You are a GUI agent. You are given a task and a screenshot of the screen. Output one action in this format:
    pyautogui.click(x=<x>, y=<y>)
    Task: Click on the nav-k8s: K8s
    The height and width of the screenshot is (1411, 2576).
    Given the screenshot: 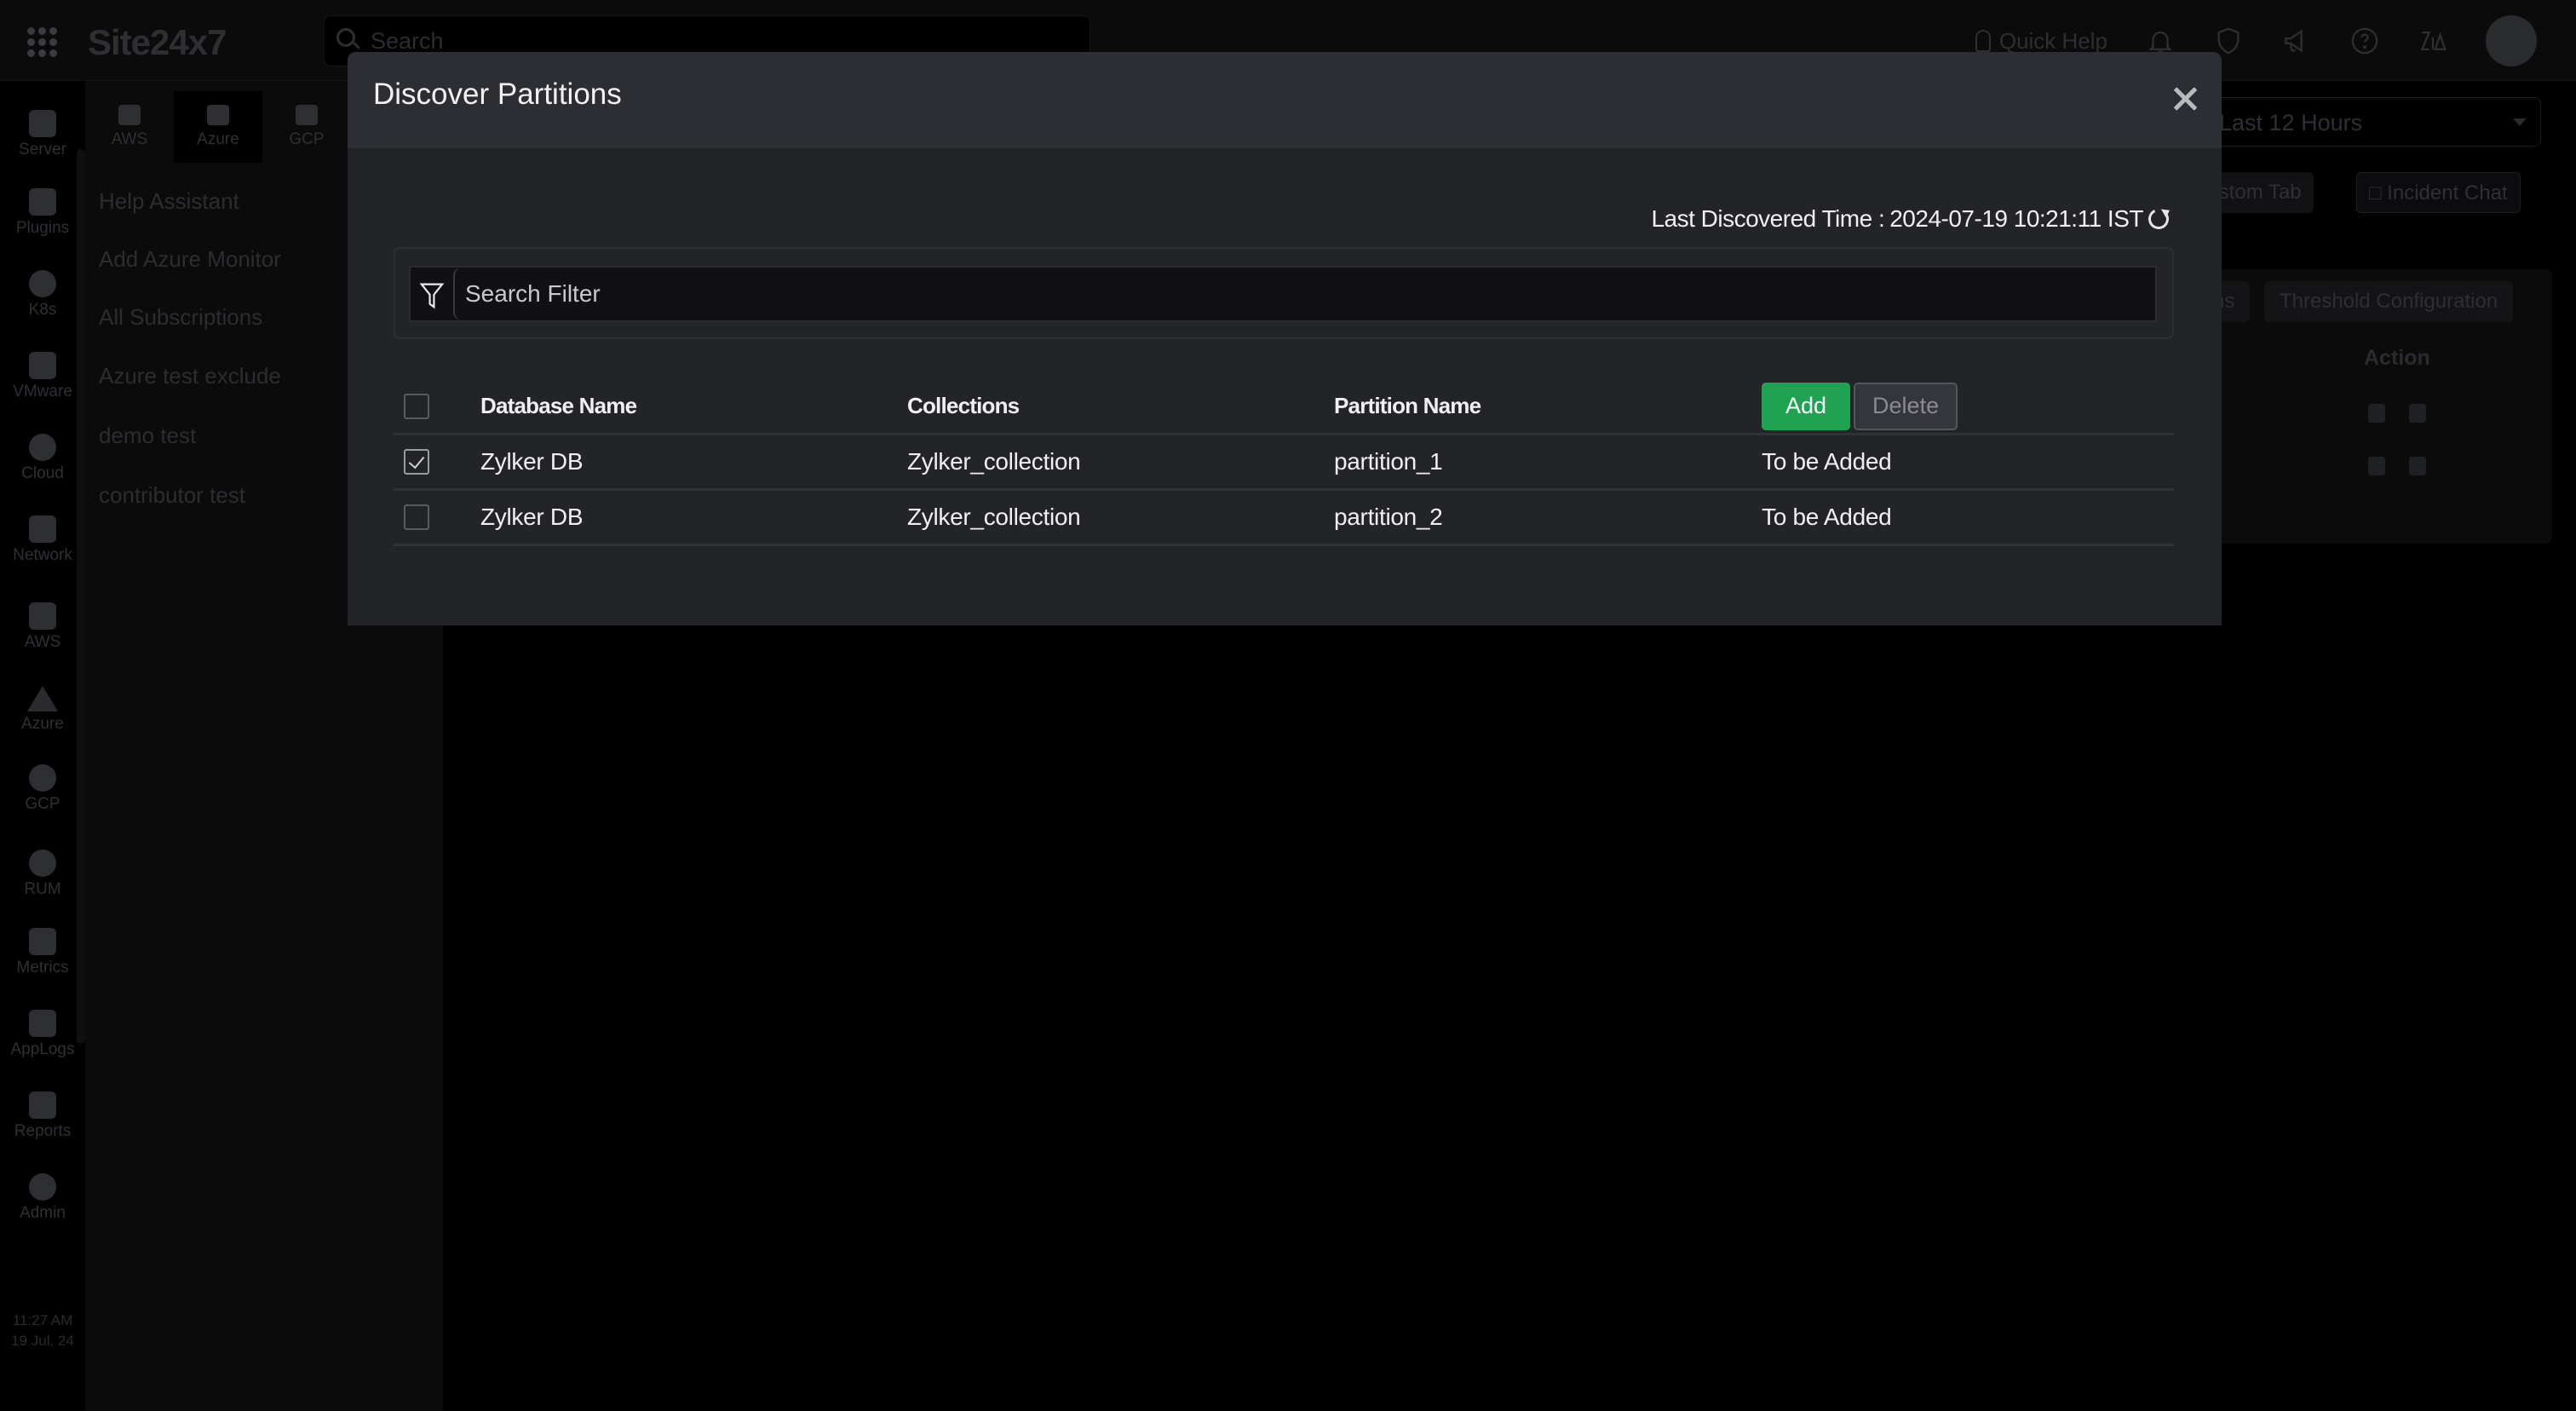 What is the action you would take?
    pyautogui.click(x=43, y=295)
    